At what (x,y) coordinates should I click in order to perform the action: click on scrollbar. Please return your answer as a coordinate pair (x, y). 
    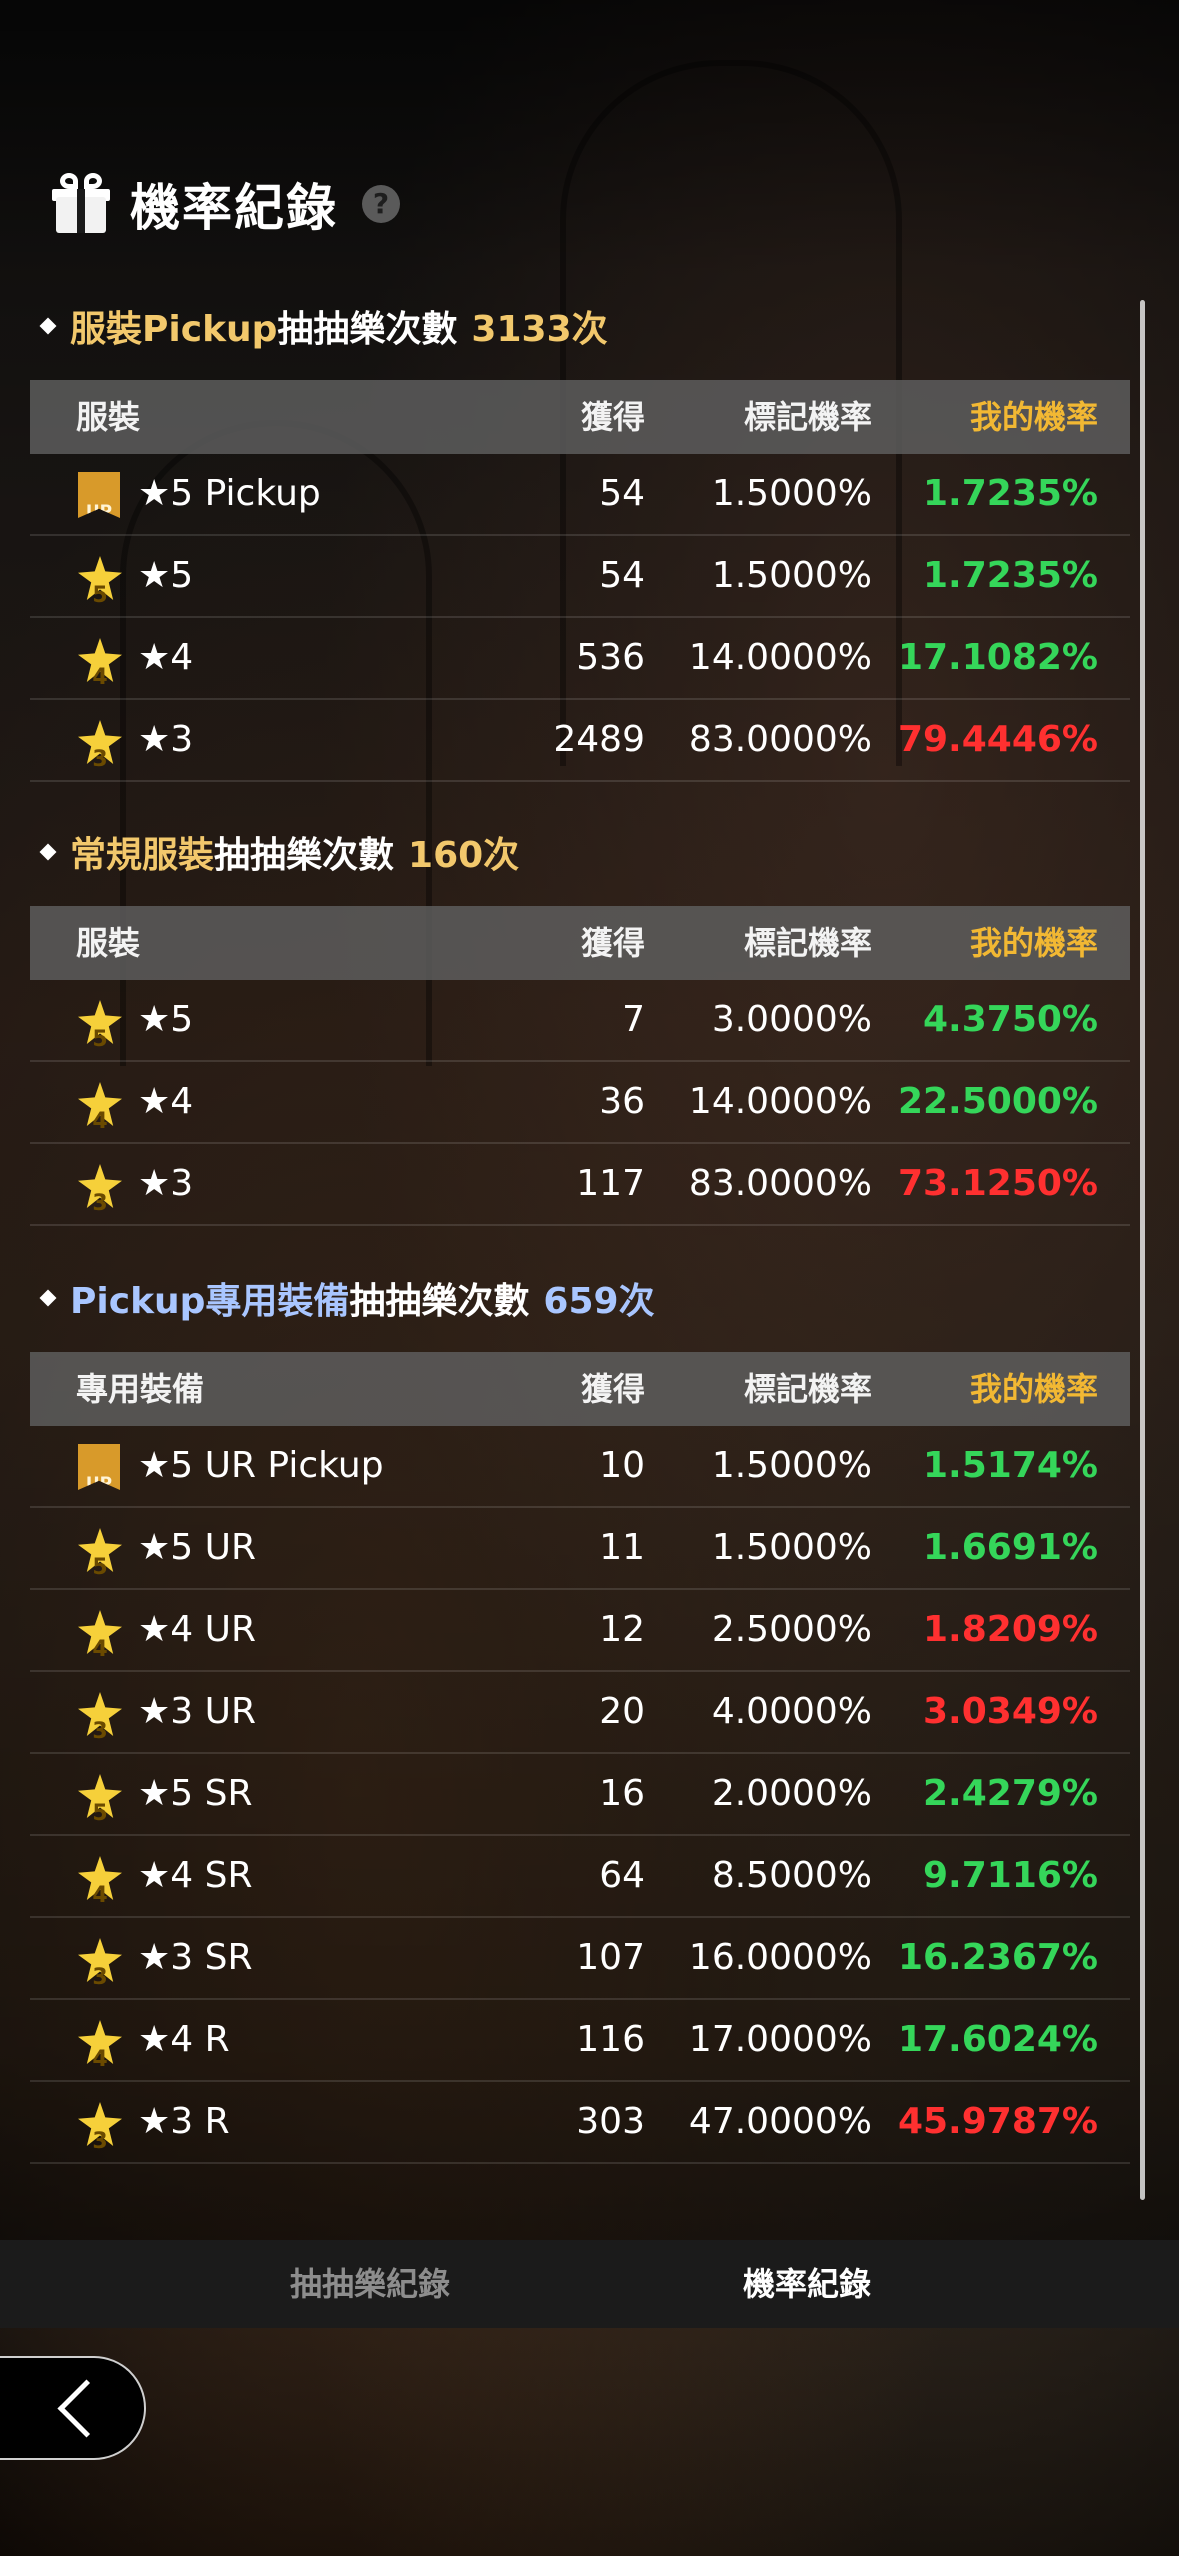
    Looking at the image, I should click on (1142, 1250).